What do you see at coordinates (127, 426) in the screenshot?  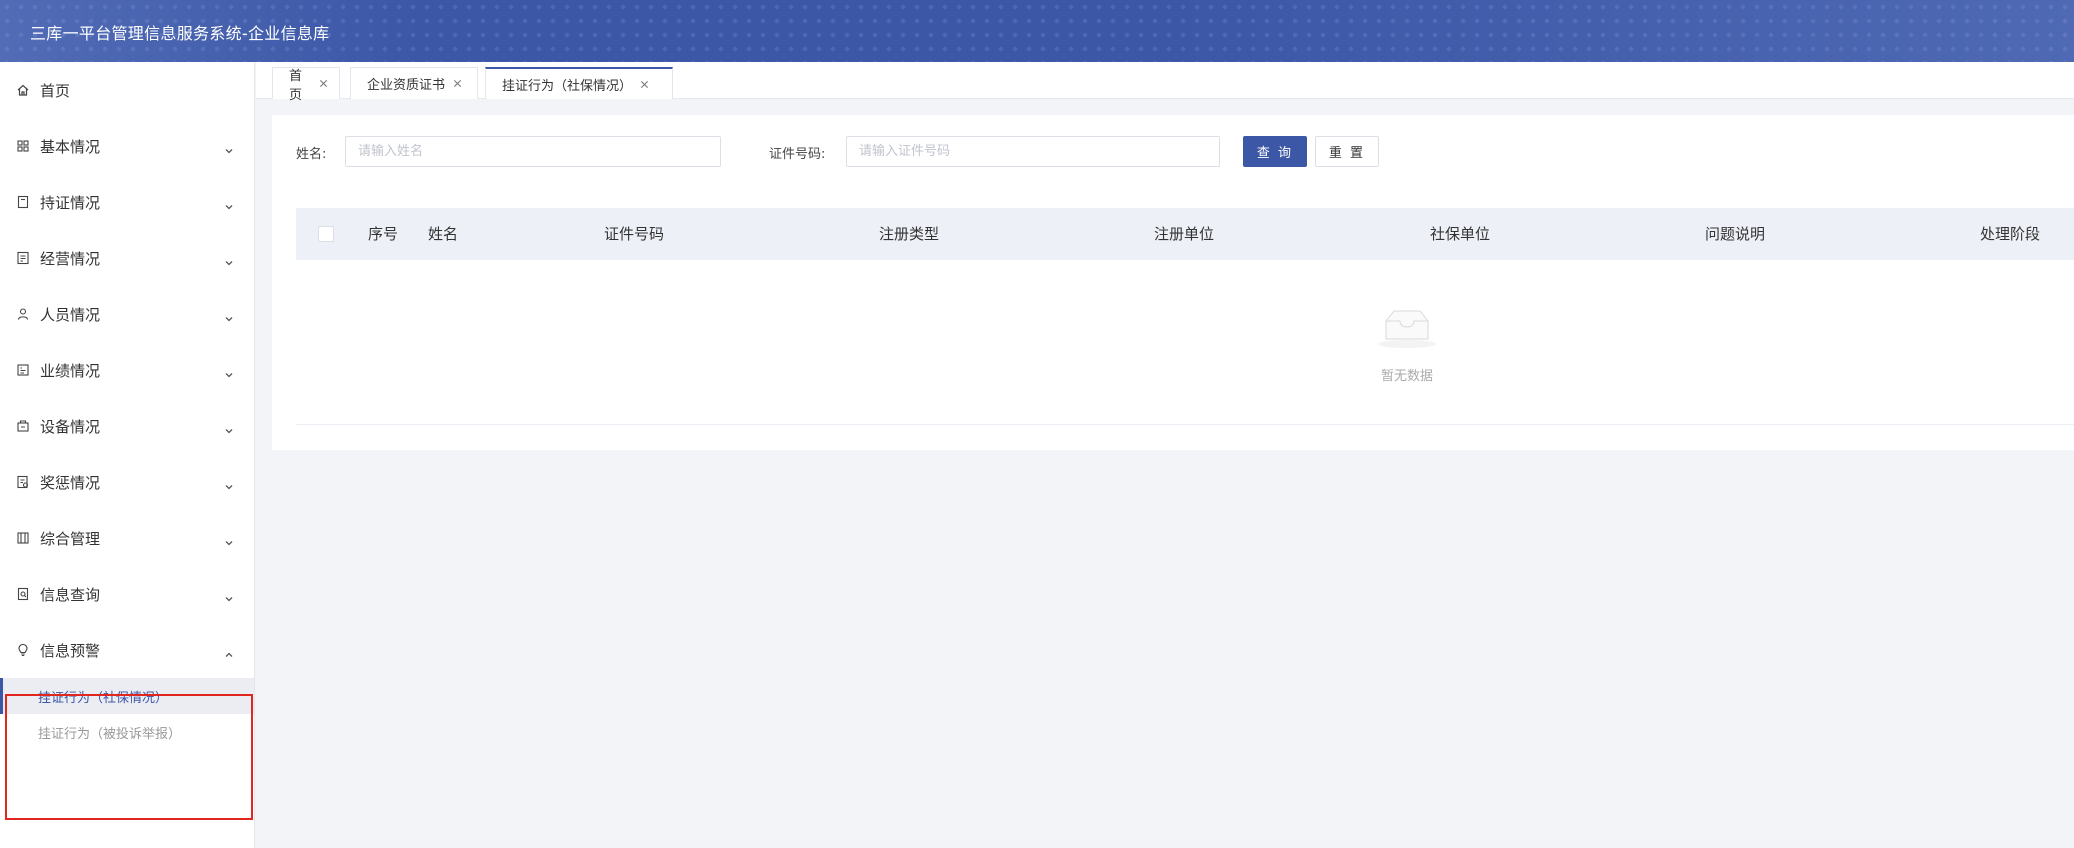 I see `sidebar-item-equipment: 设备情况` at bounding box center [127, 426].